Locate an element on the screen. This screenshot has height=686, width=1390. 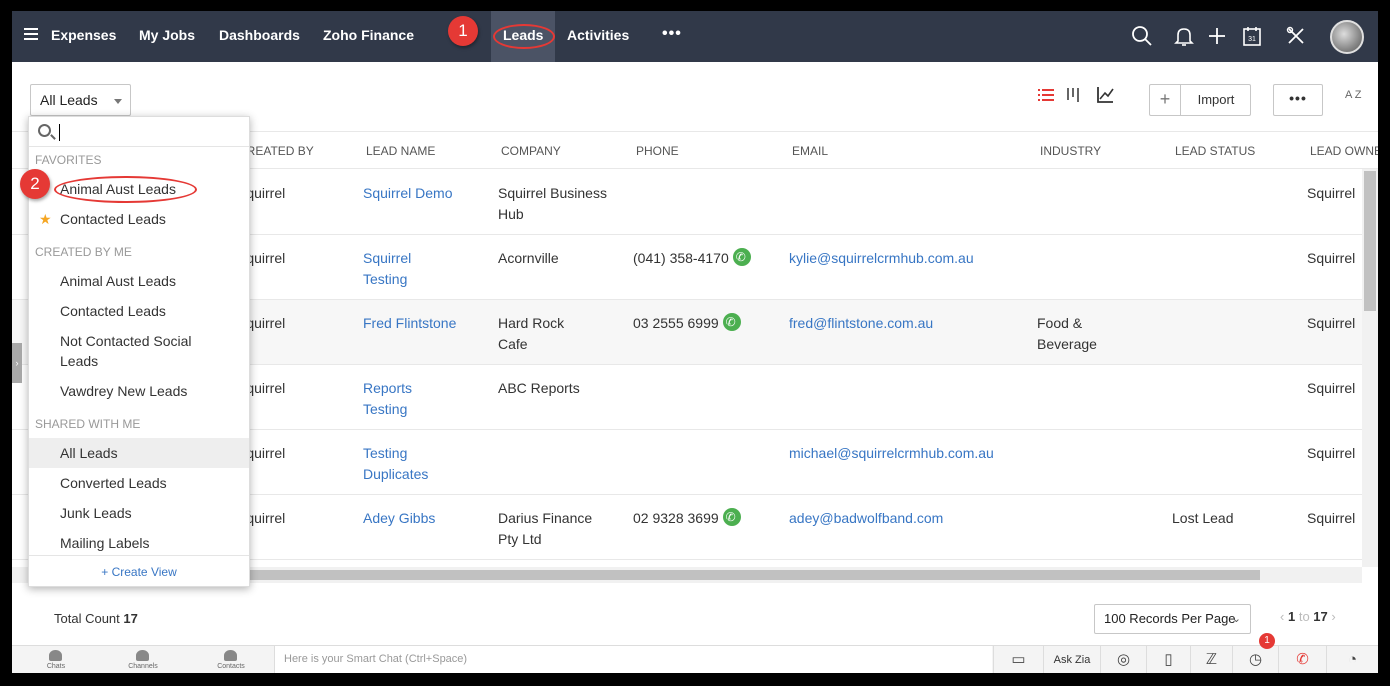
create-view-link: + Create View is located at coordinates (139, 571).